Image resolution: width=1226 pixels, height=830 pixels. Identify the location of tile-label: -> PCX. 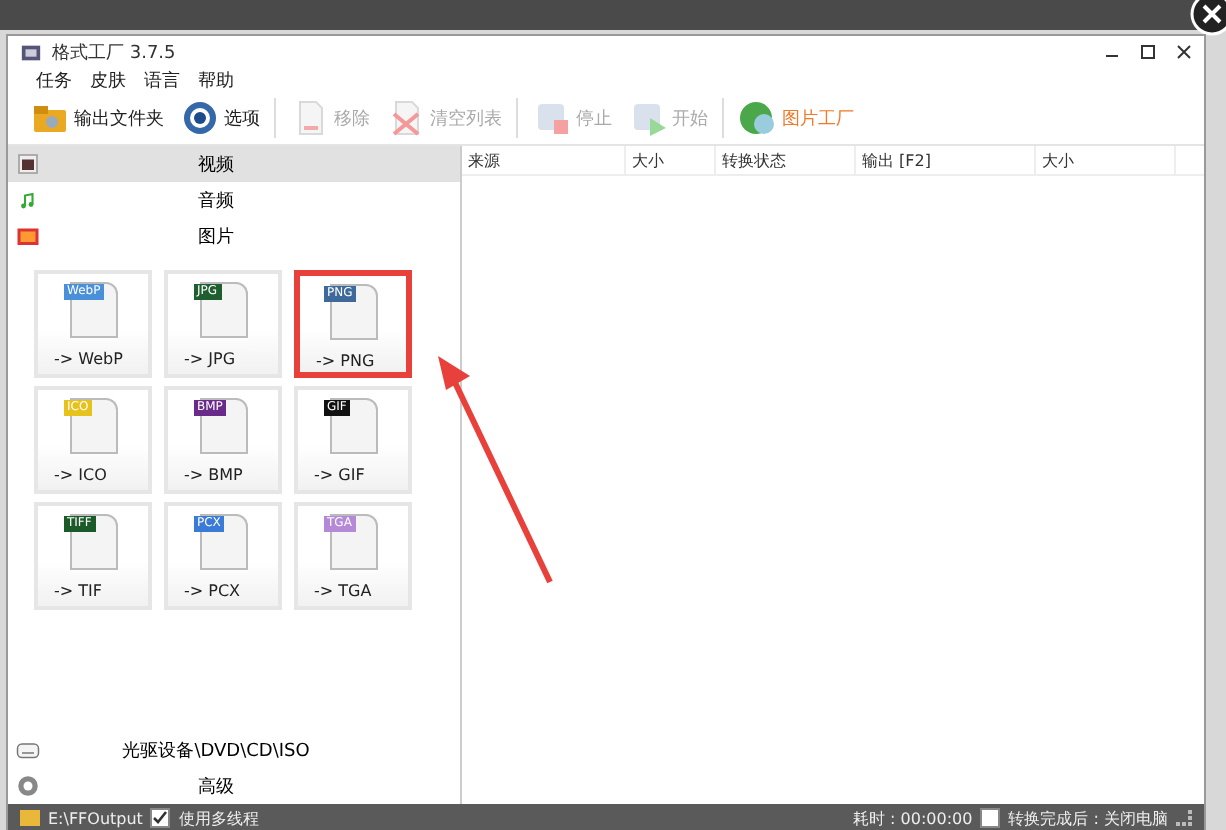
(212, 591).